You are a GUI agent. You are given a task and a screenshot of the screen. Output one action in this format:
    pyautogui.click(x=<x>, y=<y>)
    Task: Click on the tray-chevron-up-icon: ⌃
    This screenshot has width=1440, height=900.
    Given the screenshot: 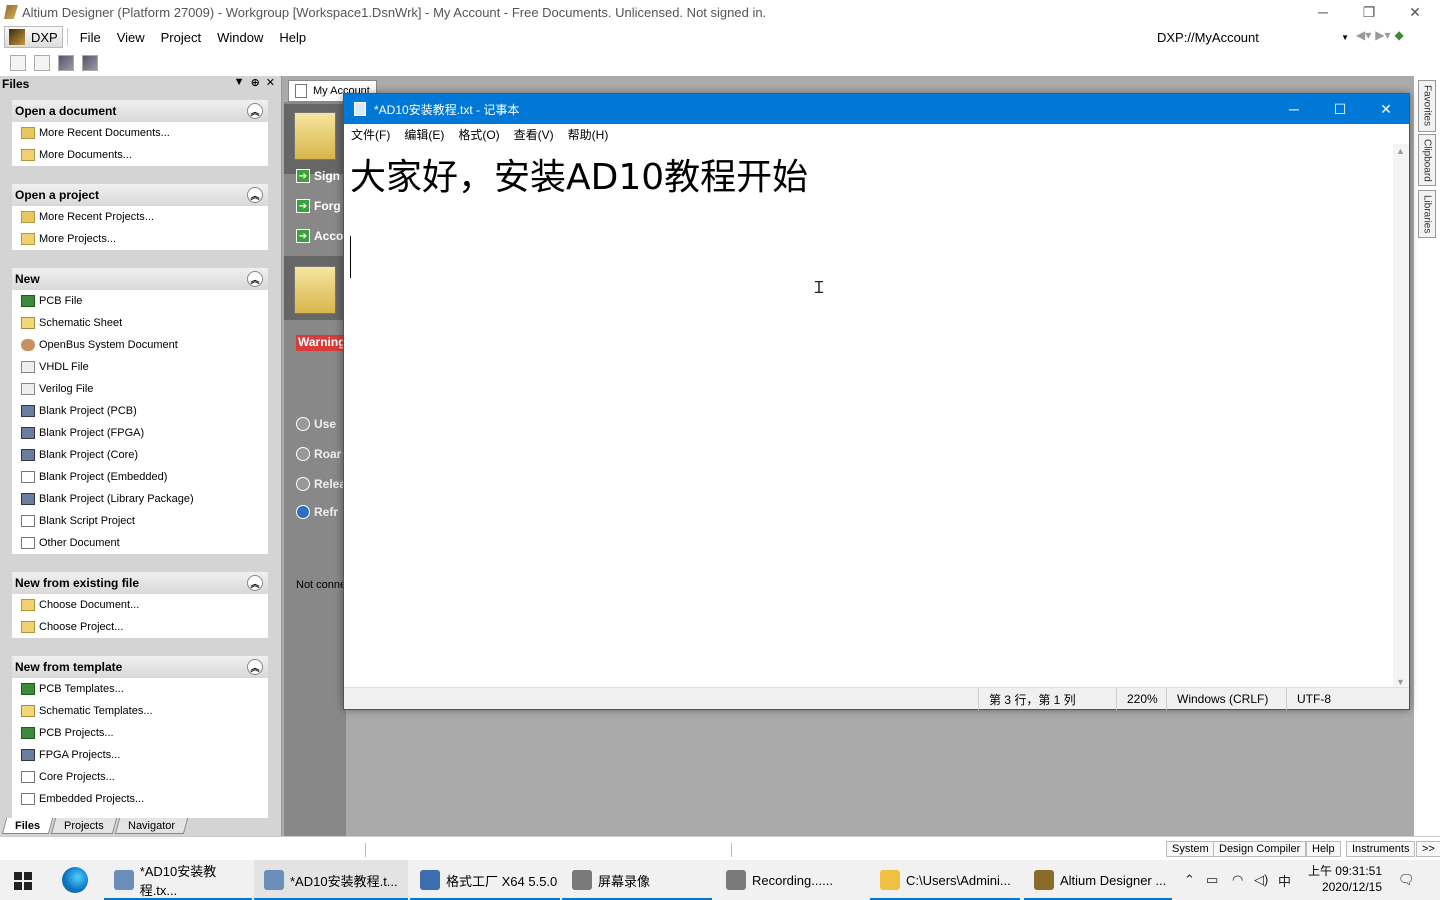 What is the action you would take?
    pyautogui.click(x=1189, y=880)
    